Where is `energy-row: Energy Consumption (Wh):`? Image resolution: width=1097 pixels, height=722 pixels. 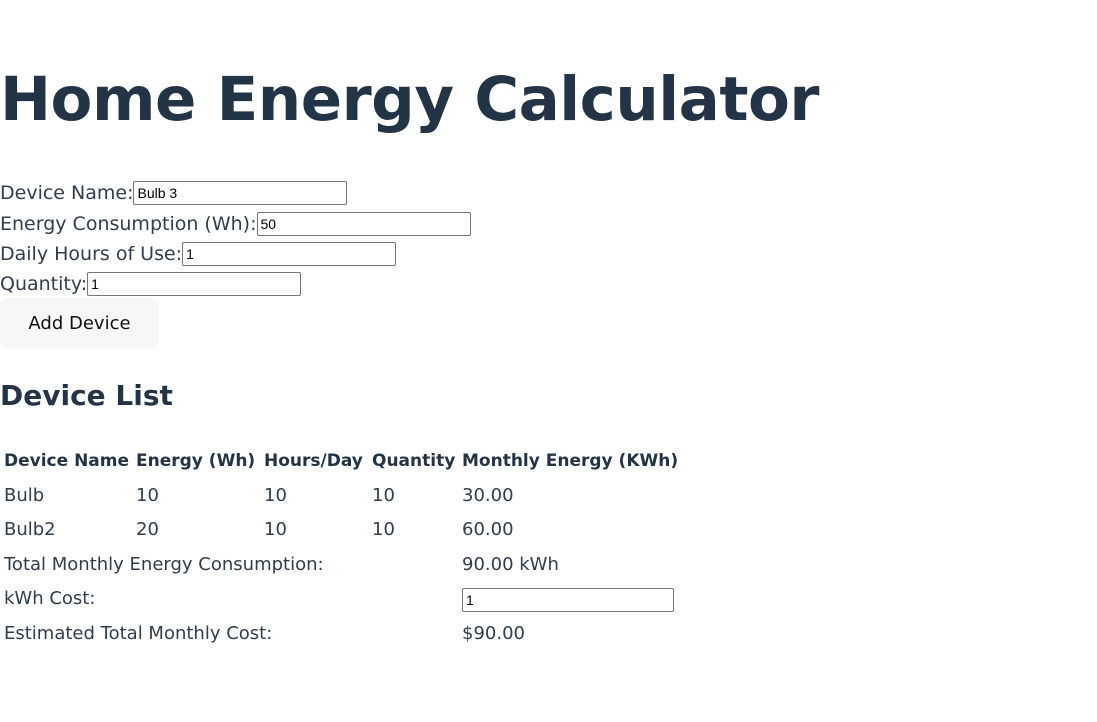 energy-row: Energy Consumption (Wh): is located at coordinates (235, 224).